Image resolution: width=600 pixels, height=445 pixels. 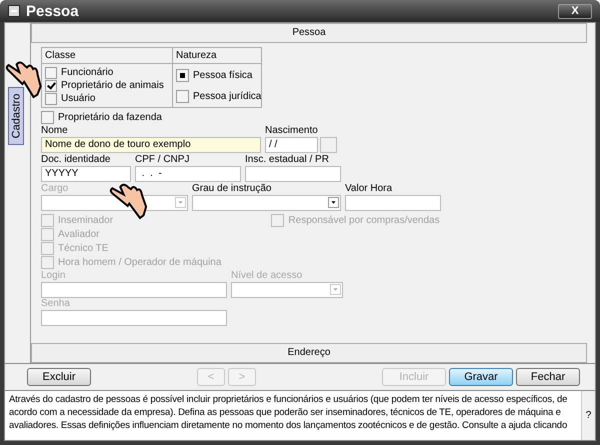 I want to click on option-label: Pessoa física, so click(x=222, y=75).